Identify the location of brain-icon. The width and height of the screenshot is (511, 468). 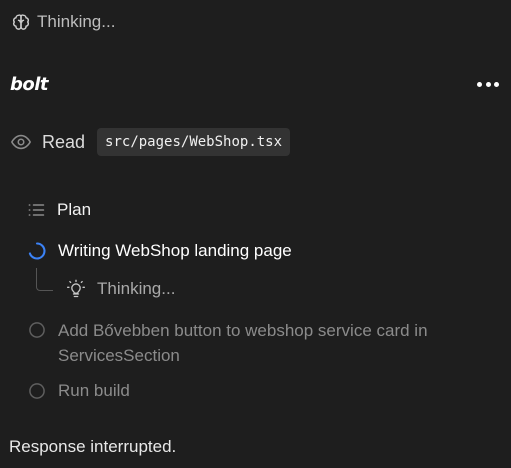
(21, 22).